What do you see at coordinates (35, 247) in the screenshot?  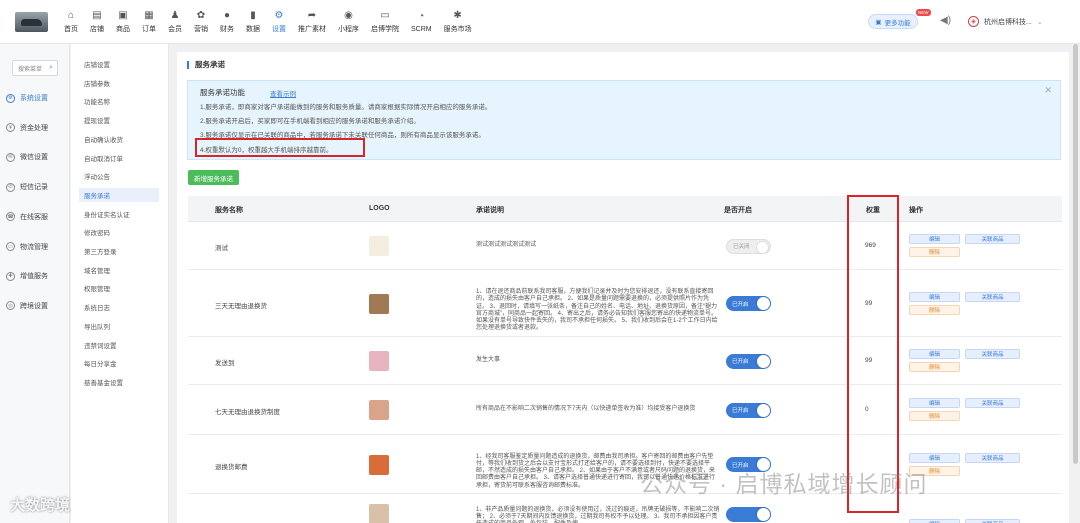 I see `sidebar-item-logistics: ▭ 物流管理` at bounding box center [35, 247].